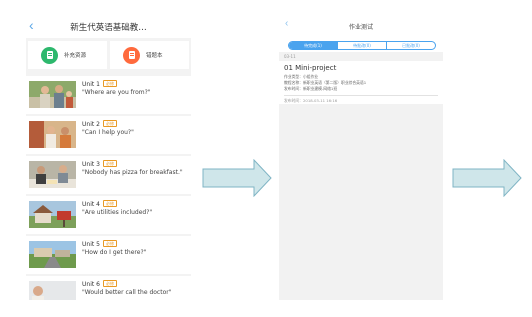  I want to click on tab-to-grade: 待批改(0), so click(361, 45).